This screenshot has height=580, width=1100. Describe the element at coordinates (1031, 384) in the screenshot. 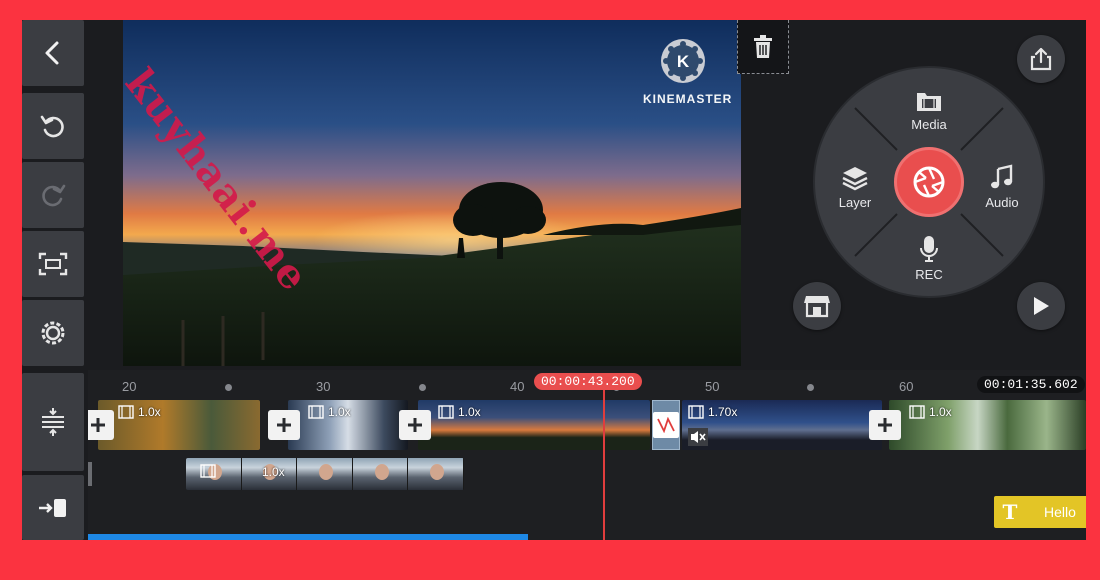

I see `total-duration-badge: 00:01:35.602` at that location.